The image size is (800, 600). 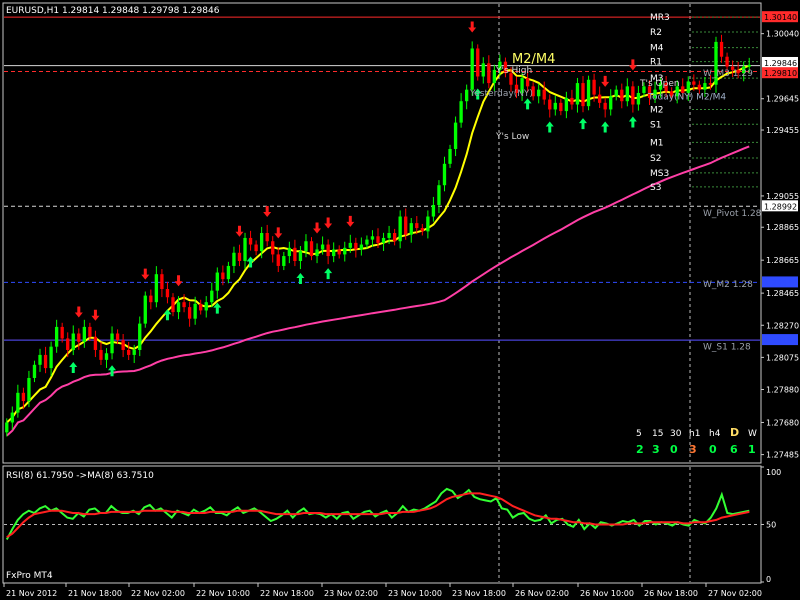 What do you see at coordinates (694, 434) in the screenshot?
I see `timeframe-header: h1` at bounding box center [694, 434].